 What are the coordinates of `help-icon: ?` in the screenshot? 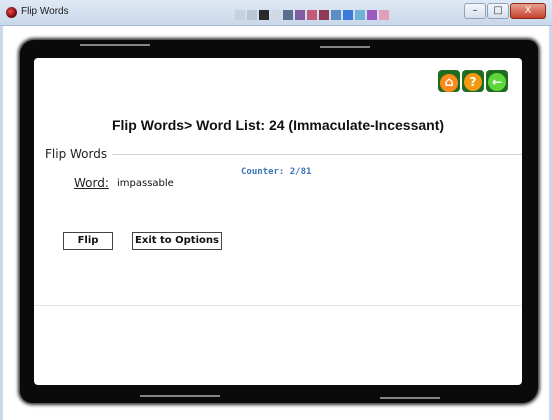 It's located at (473, 81).